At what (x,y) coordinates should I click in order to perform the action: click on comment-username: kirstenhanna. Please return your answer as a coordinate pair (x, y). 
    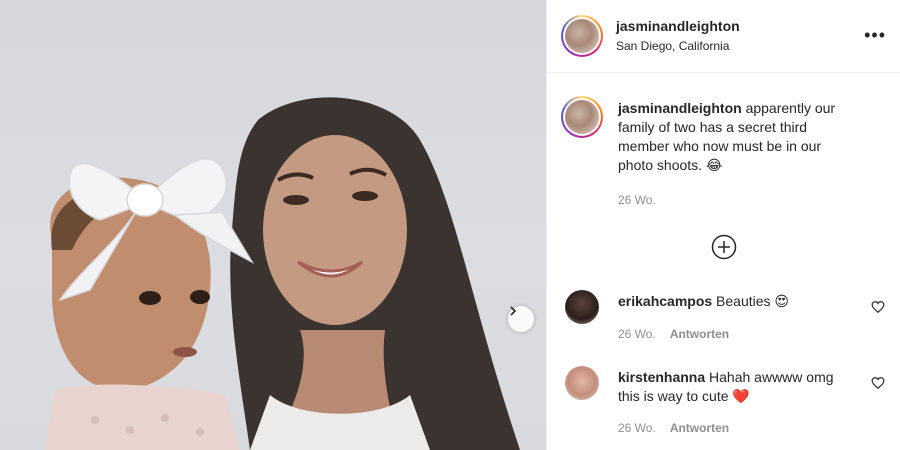
    Looking at the image, I should click on (661, 377).